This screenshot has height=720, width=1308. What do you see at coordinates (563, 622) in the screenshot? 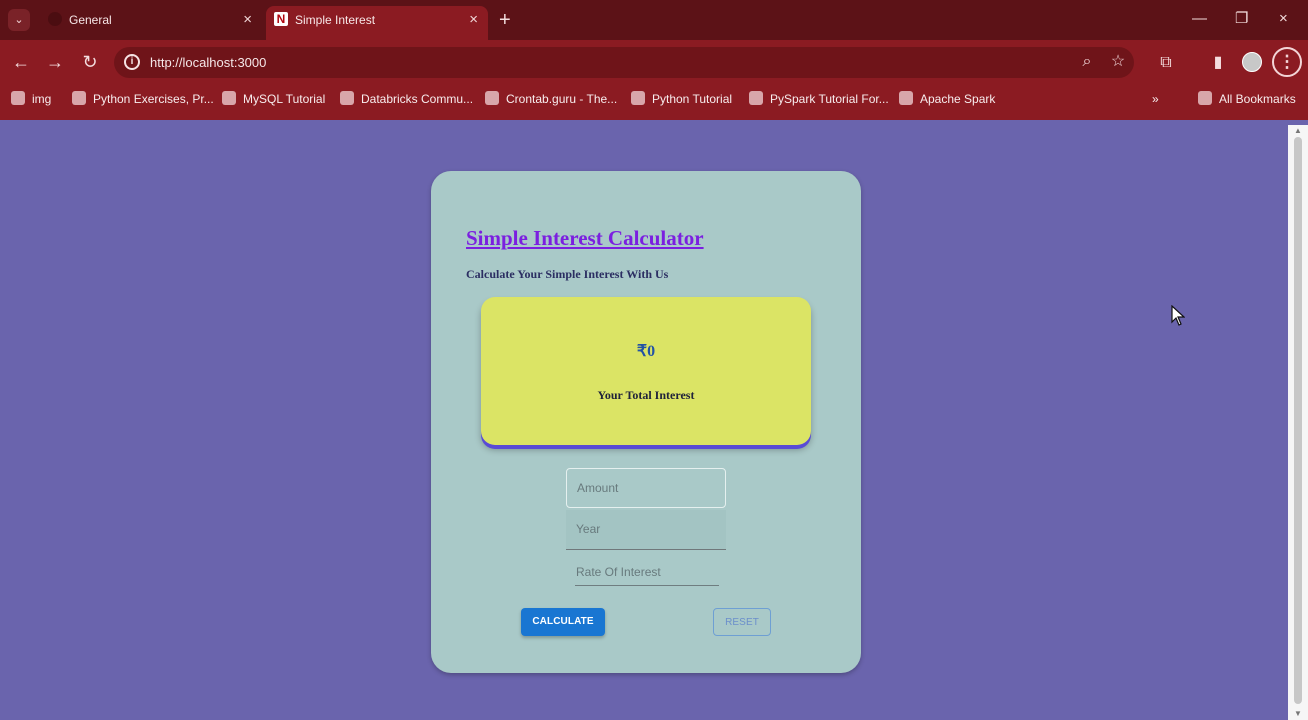
I see `calculate-button: CALCULATE` at bounding box center [563, 622].